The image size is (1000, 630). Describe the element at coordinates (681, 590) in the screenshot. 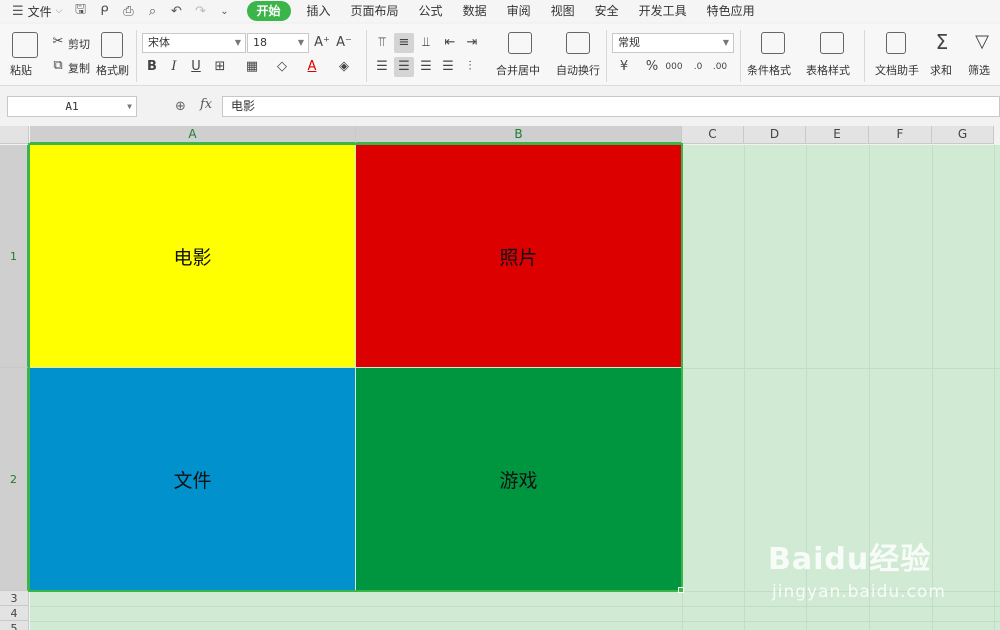

I see `fill-handle` at that location.